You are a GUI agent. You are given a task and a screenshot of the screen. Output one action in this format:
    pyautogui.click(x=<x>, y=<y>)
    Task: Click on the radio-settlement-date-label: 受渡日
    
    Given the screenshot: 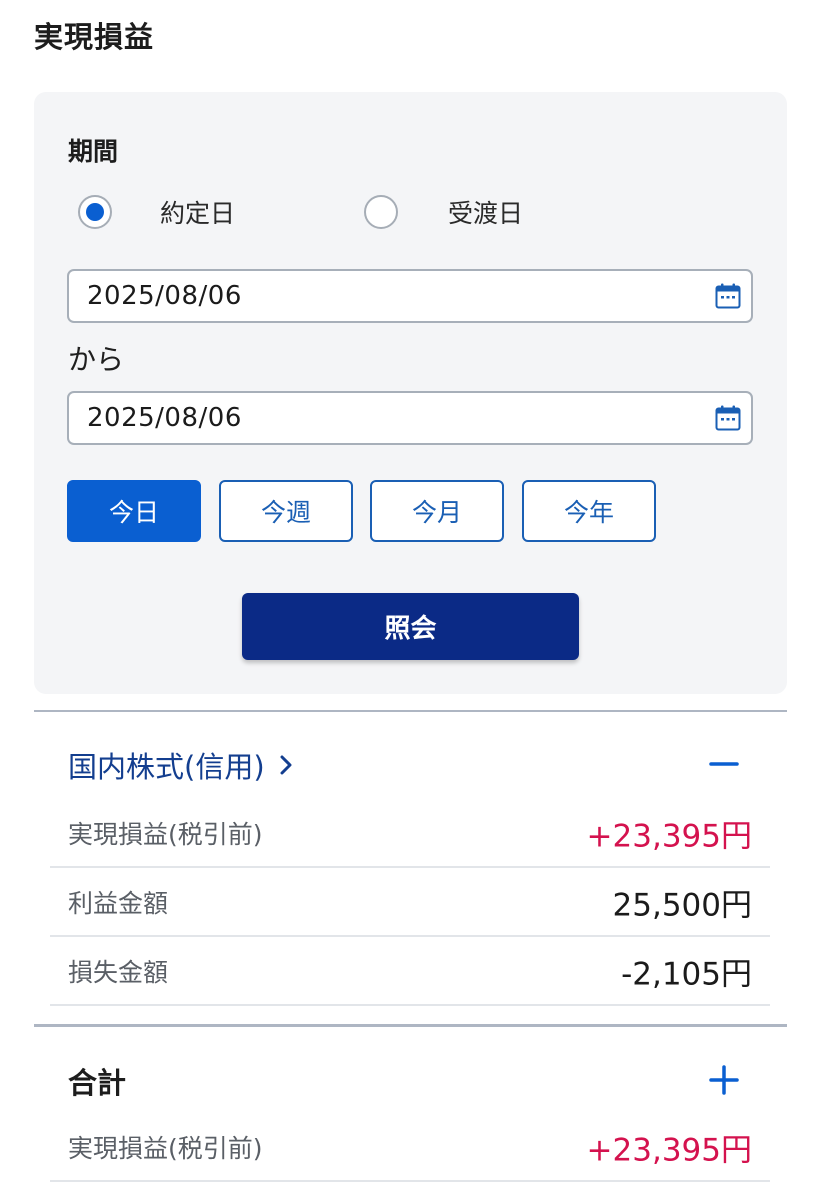 What is the action you would take?
    pyautogui.click(x=486, y=213)
    